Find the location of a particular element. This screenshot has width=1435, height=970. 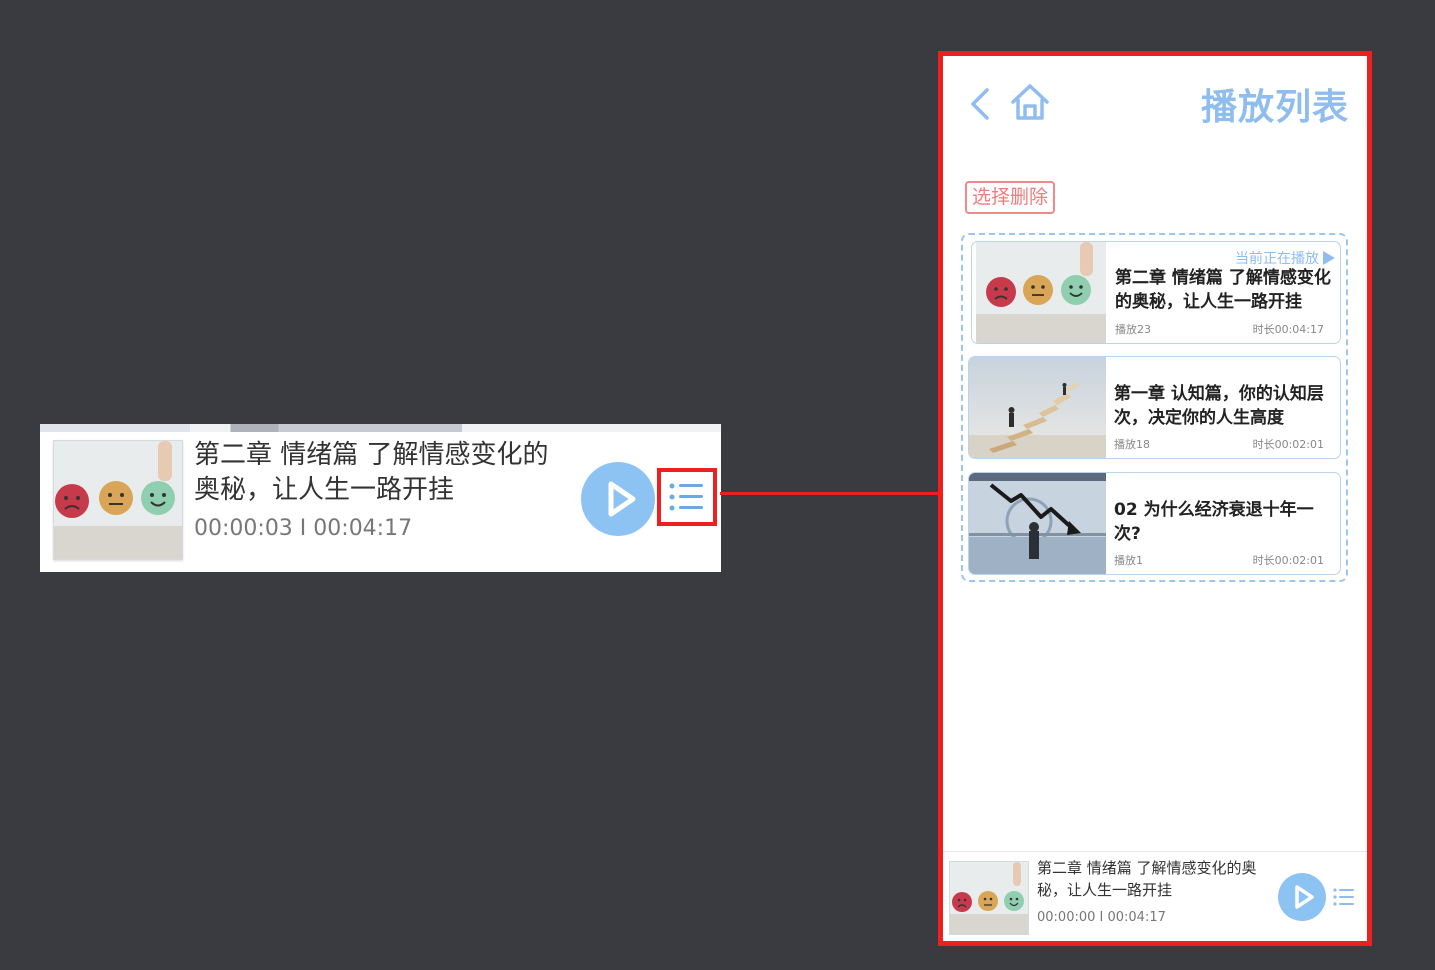

playlist-item: 02 为什么经济衰退十年一次? 播放1 时长00:02:01 is located at coordinates (1154, 523).